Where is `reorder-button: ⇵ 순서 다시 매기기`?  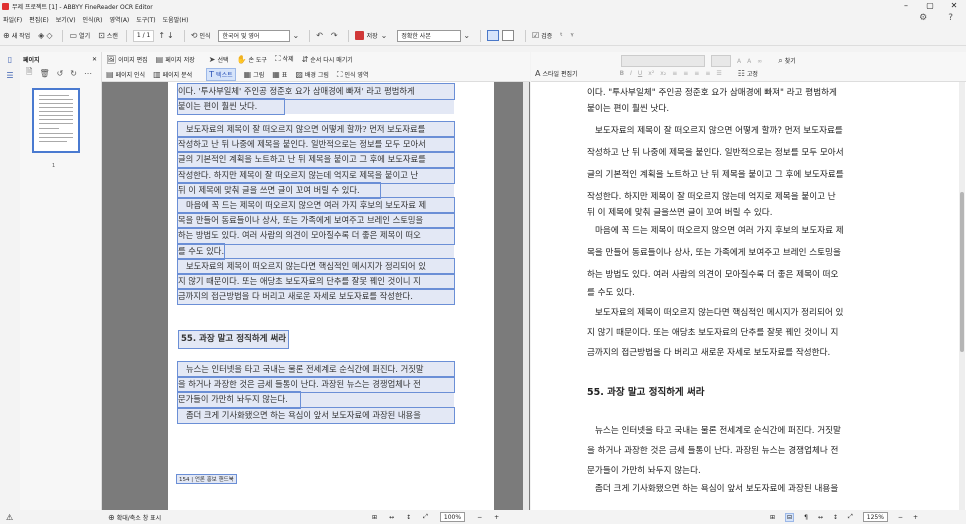 reorder-button: ⇵ 순서 다시 매기기 is located at coordinates (327, 59).